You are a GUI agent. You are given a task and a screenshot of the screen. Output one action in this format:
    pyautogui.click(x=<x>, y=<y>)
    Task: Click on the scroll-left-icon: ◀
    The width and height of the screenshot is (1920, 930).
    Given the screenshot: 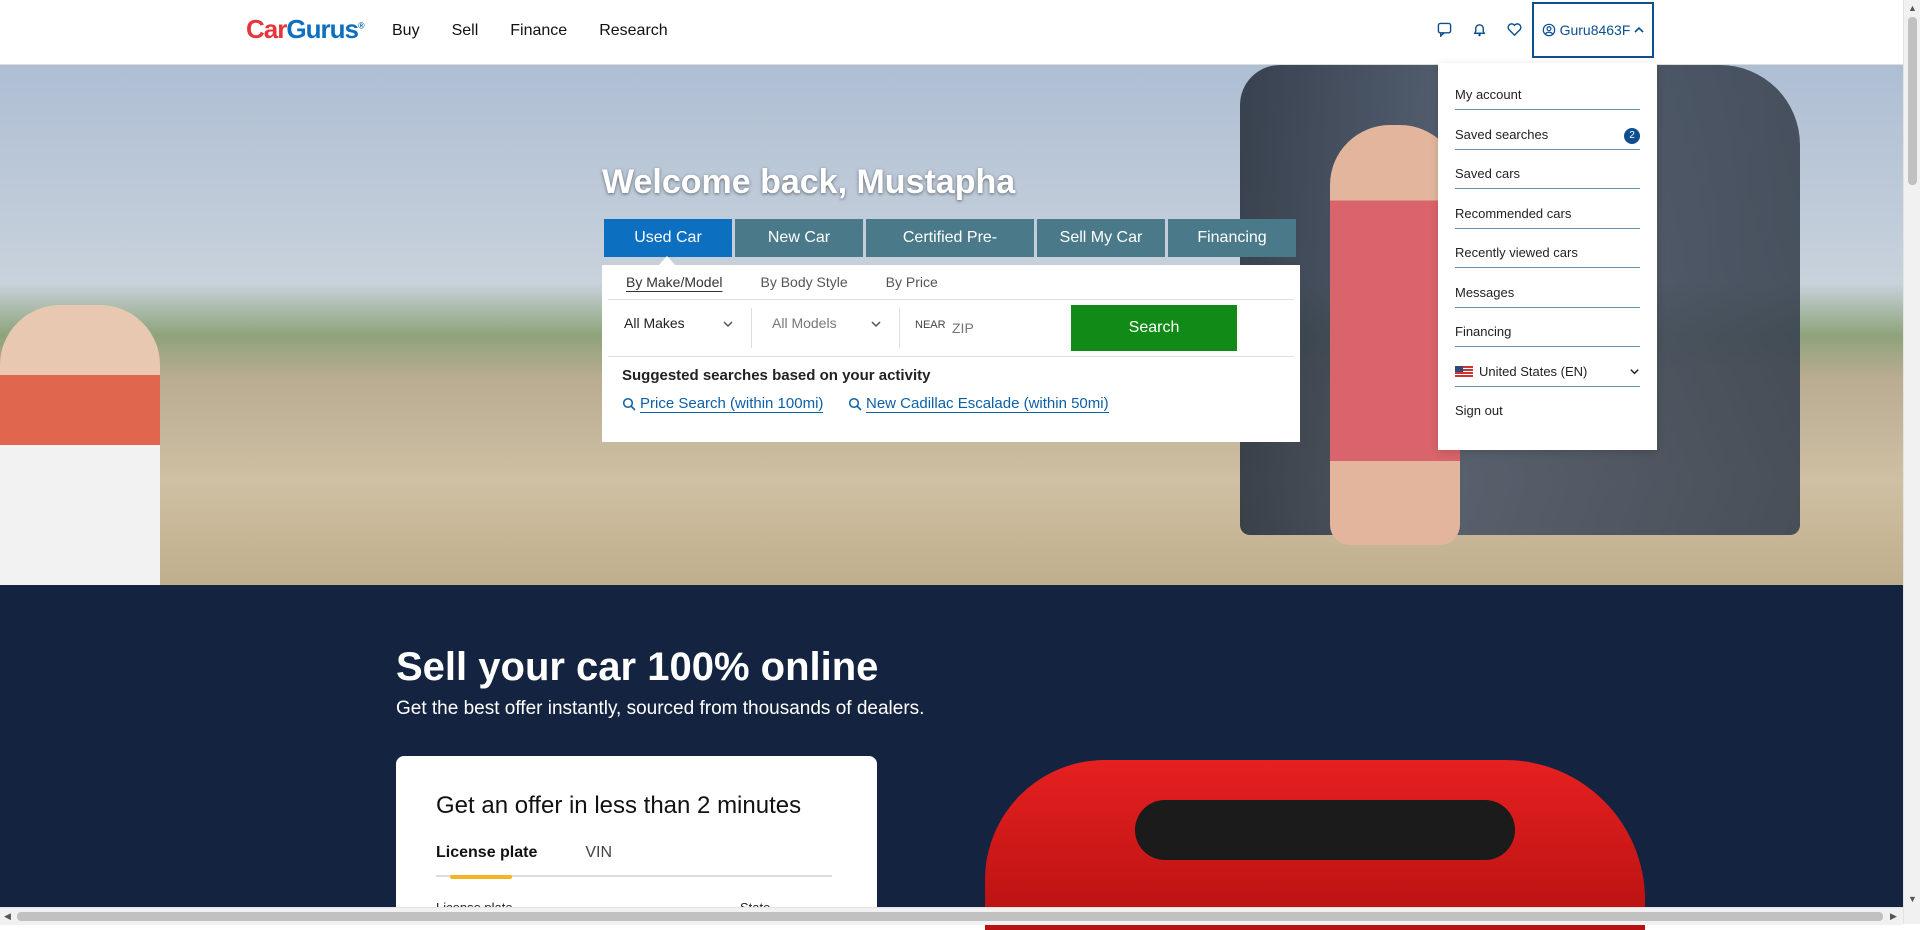 What is the action you would take?
    pyautogui.click(x=7, y=916)
    